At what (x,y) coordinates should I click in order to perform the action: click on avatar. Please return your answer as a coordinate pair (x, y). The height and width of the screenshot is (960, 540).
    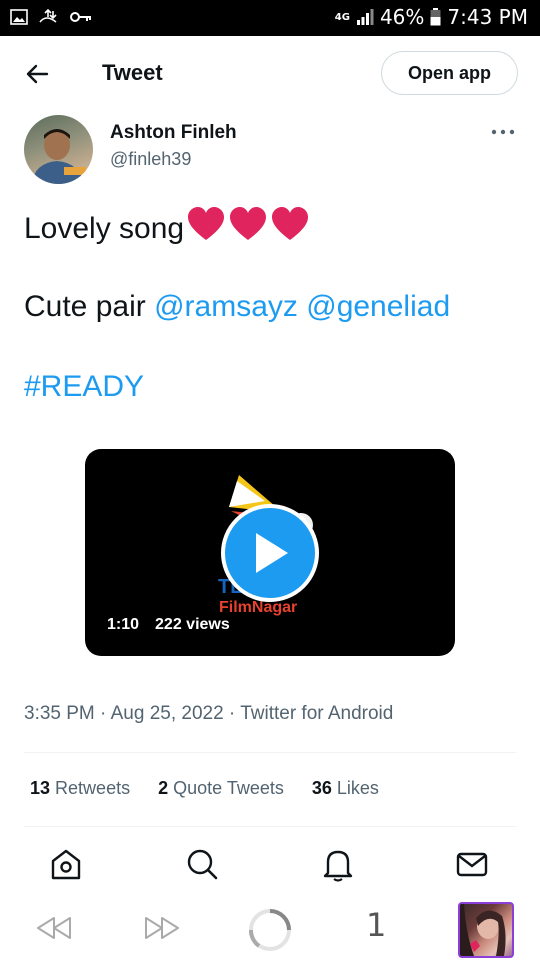
    Looking at the image, I should click on (58, 149).